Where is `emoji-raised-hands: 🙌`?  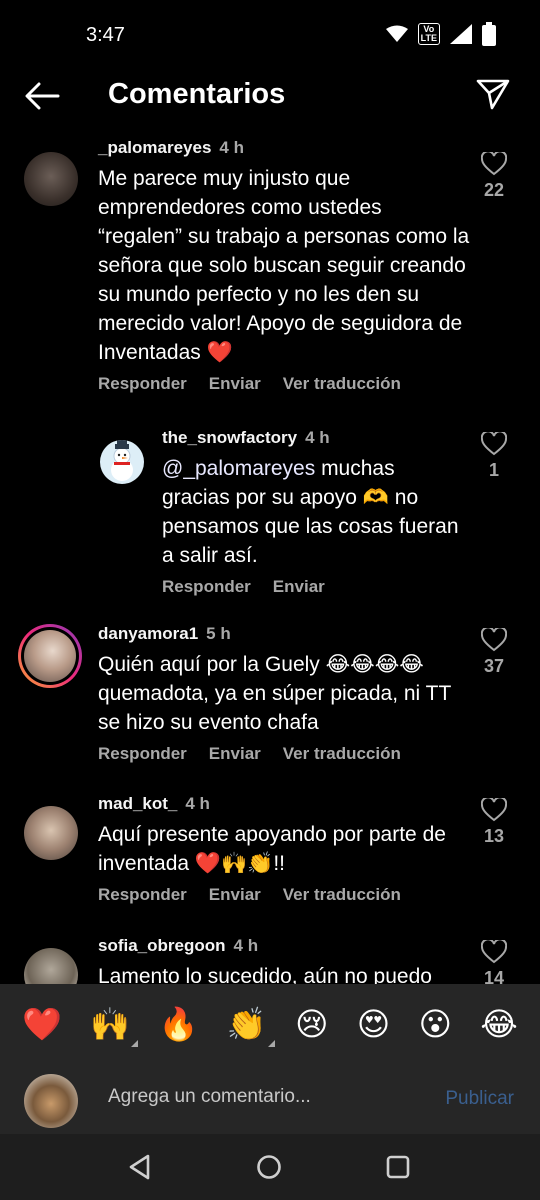 emoji-raised-hands: 🙌 is located at coordinates (114, 1026).